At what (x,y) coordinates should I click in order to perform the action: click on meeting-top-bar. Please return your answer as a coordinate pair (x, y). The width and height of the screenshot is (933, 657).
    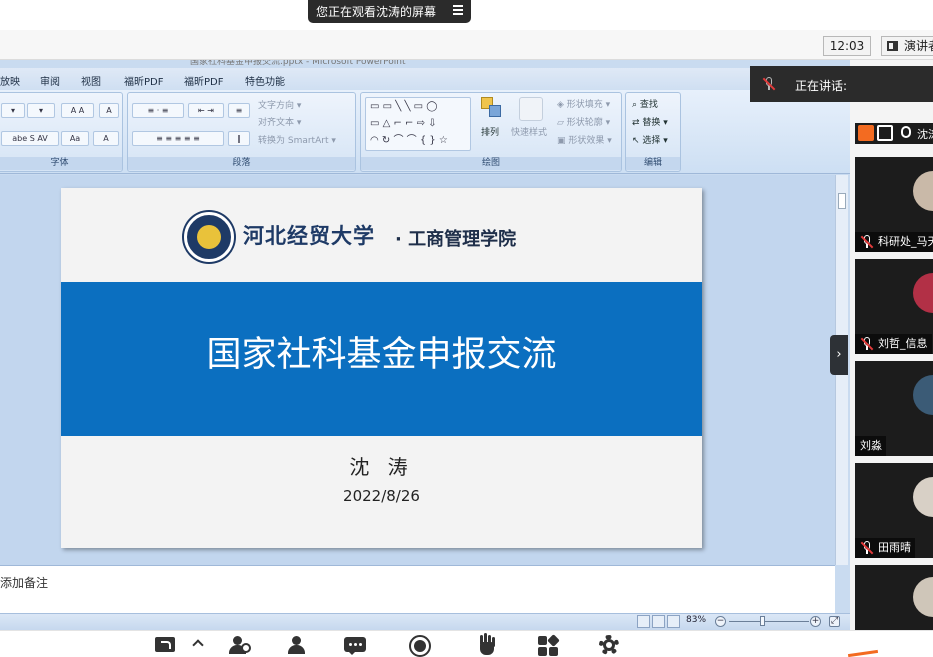
    Looking at the image, I should click on (466, 45).